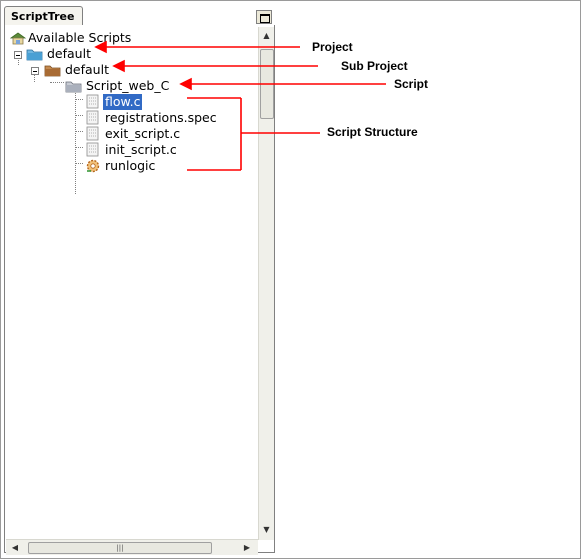  I want to click on file-label-registrations: registrations.spec, so click(161, 117).